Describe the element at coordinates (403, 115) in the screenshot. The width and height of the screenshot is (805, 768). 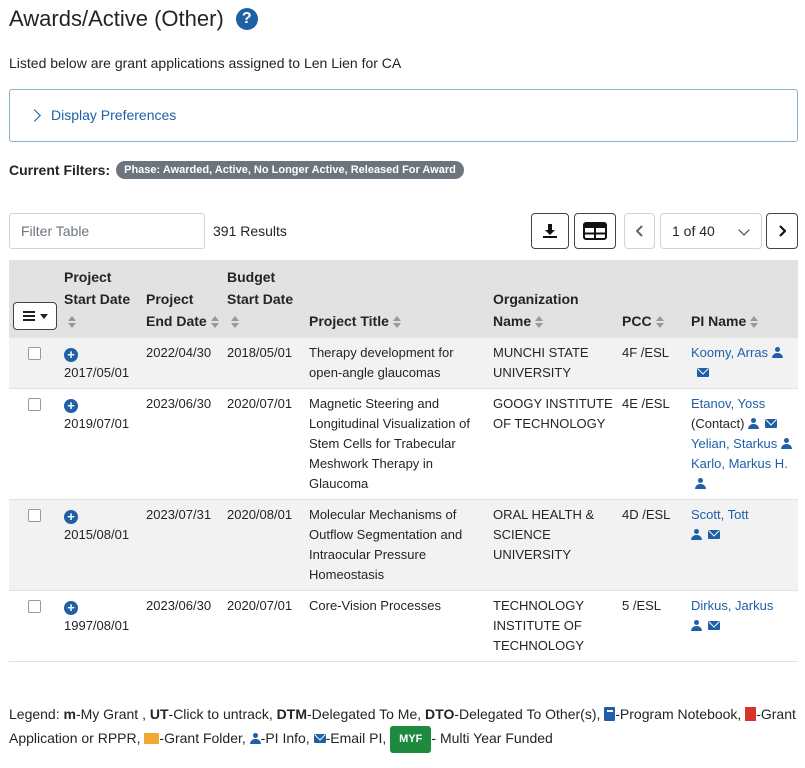
I see `display-preferences-panel: Display Preferences` at that location.